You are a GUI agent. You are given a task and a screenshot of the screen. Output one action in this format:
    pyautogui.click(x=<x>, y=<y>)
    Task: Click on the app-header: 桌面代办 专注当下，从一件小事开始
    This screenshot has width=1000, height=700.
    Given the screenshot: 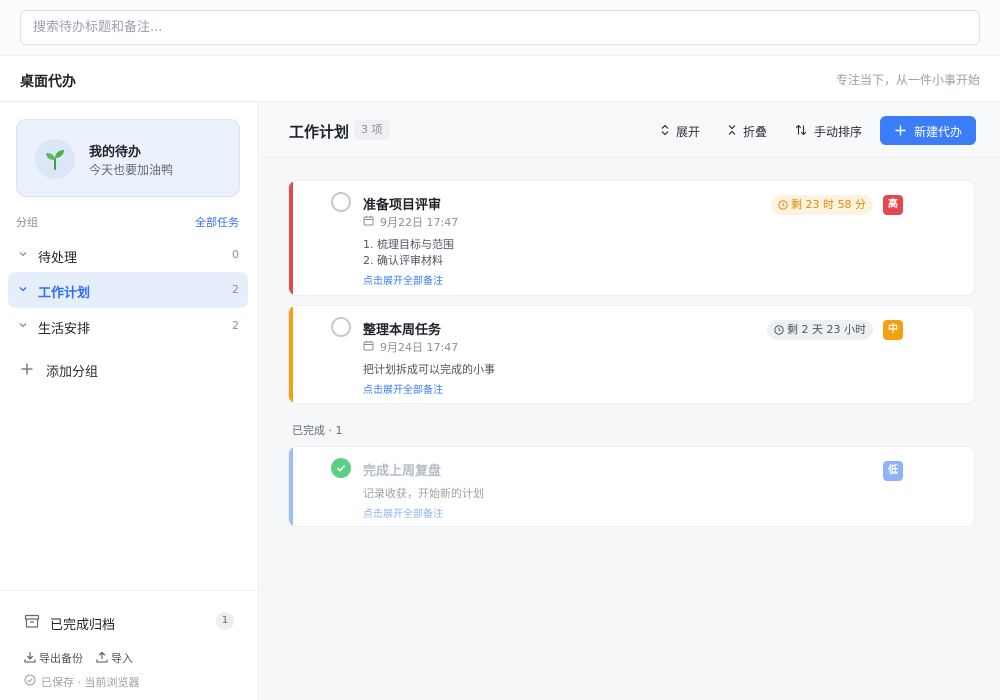 What is the action you would take?
    pyautogui.click(x=500, y=79)
    